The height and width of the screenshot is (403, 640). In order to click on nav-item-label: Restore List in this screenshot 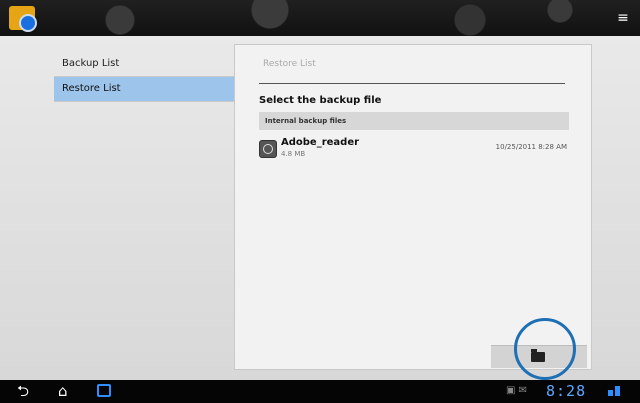, I will do `click(91, 88)`.